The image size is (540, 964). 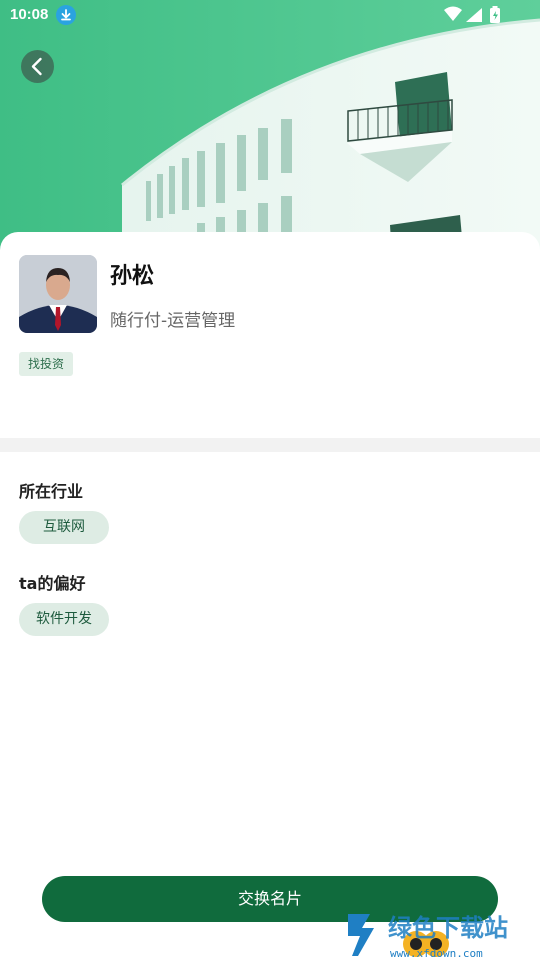 I want to click on preference-title: ta的偏好, so click(x=52, y=583).